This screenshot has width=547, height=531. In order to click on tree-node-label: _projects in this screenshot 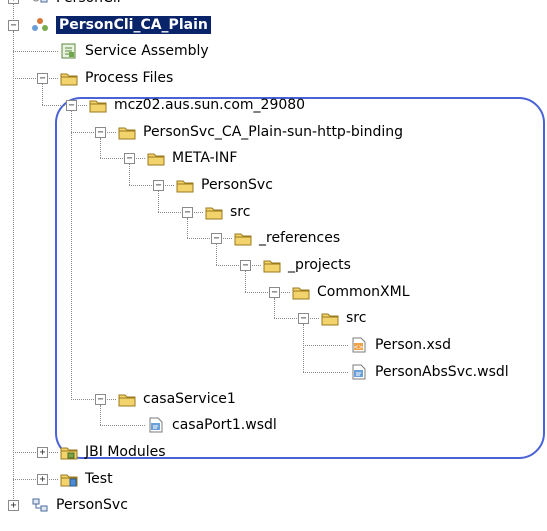, I will do `click(319, 265)`.